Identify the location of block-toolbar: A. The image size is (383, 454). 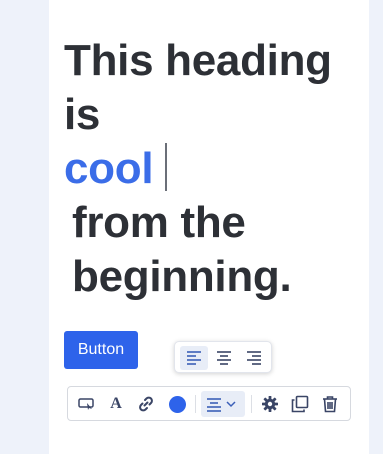
(209, 403).